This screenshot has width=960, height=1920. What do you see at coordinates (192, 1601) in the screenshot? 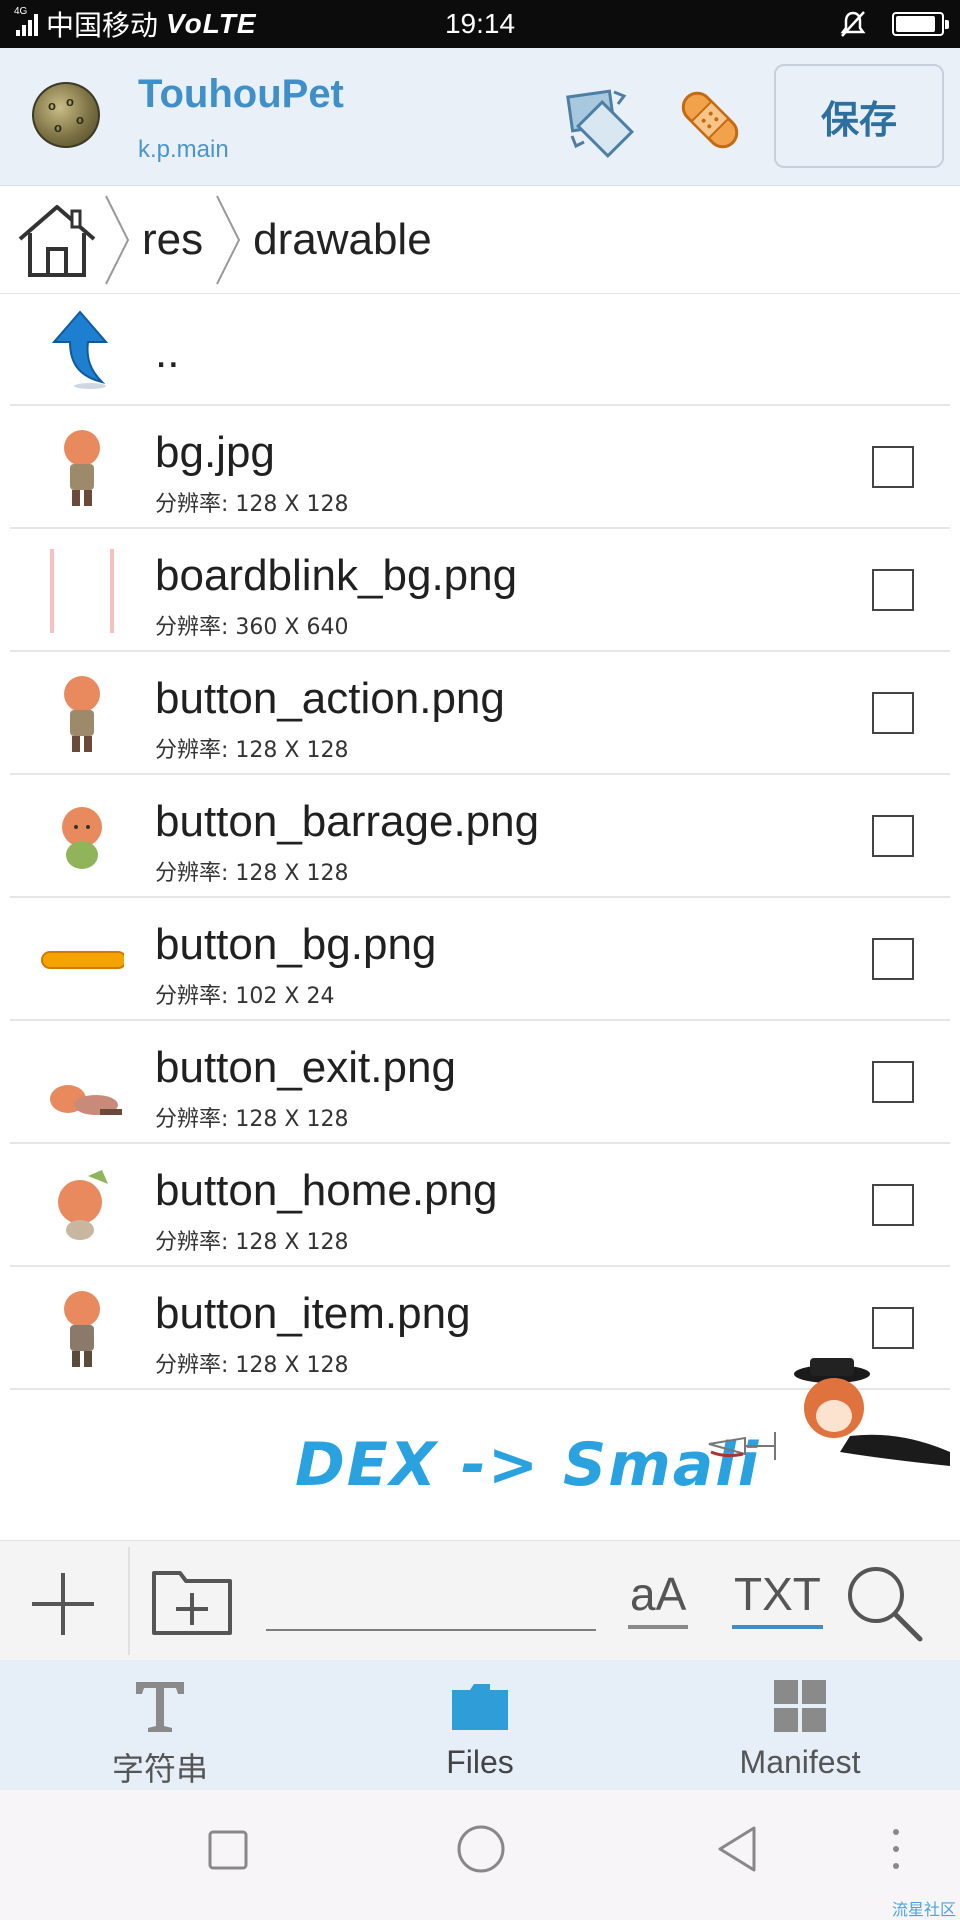
I see `new-folder-icon` at bounding box center [192, 1601].